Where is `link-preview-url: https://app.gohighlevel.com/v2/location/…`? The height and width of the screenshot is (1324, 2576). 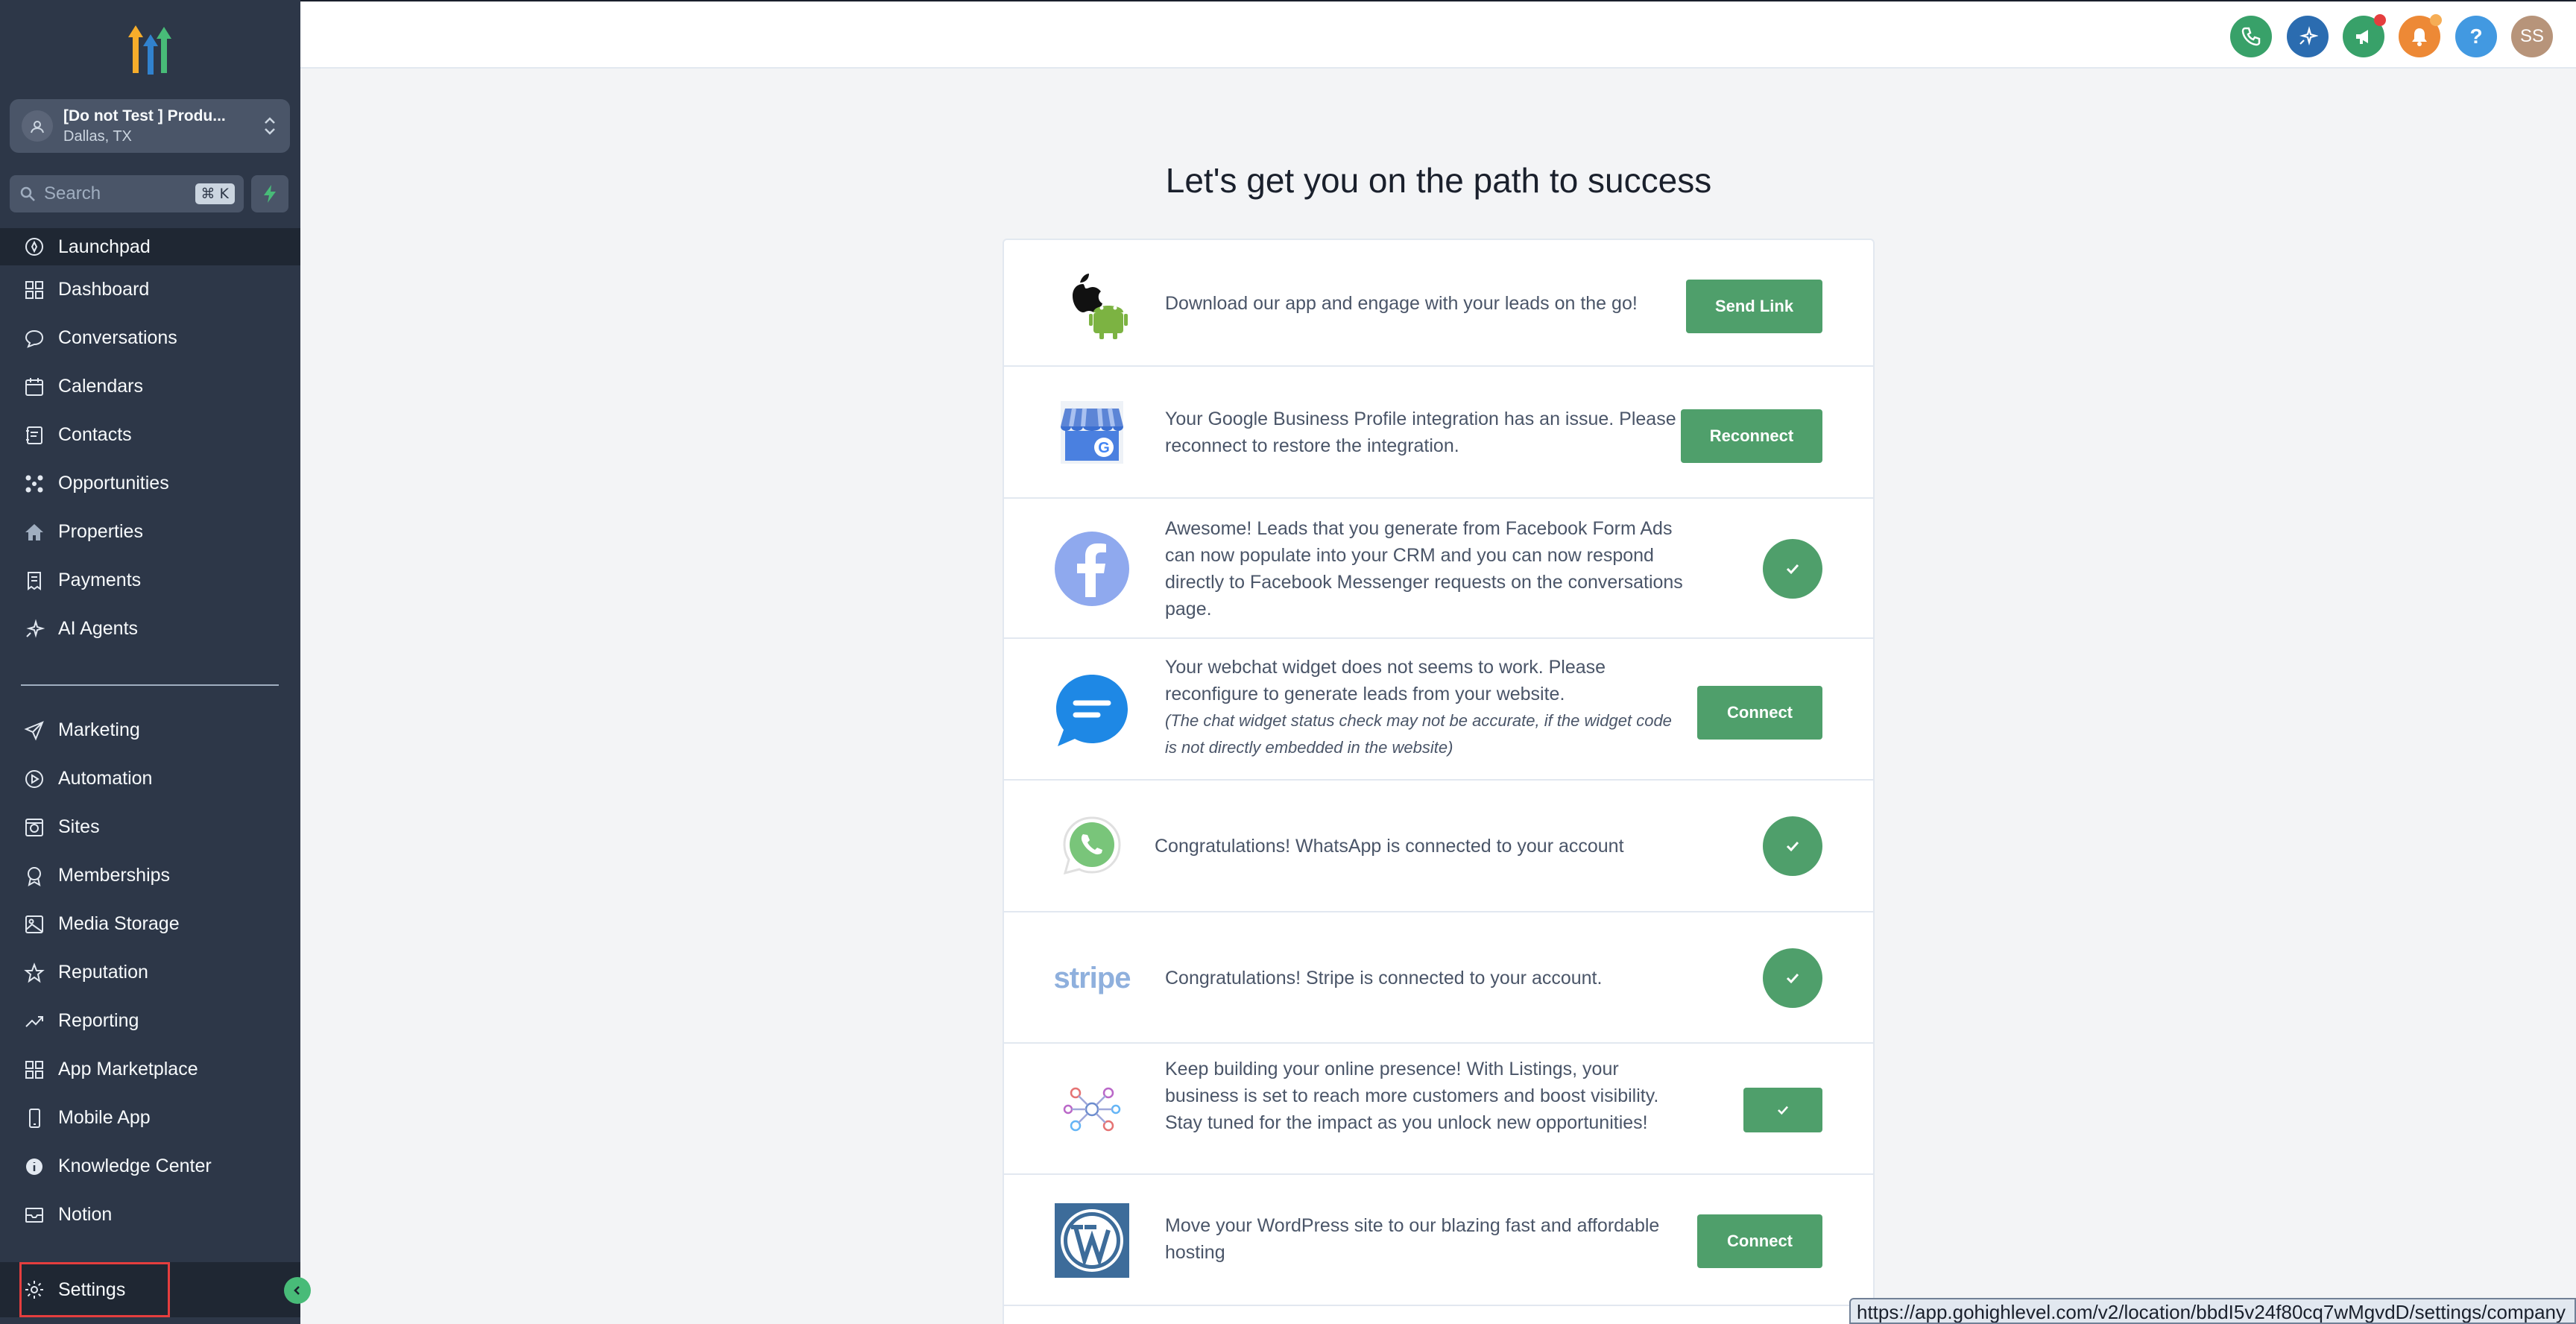
link-preview-url: https://app.gohighlevel.com/v2/location/… is located at coordinates (2212, 1311).